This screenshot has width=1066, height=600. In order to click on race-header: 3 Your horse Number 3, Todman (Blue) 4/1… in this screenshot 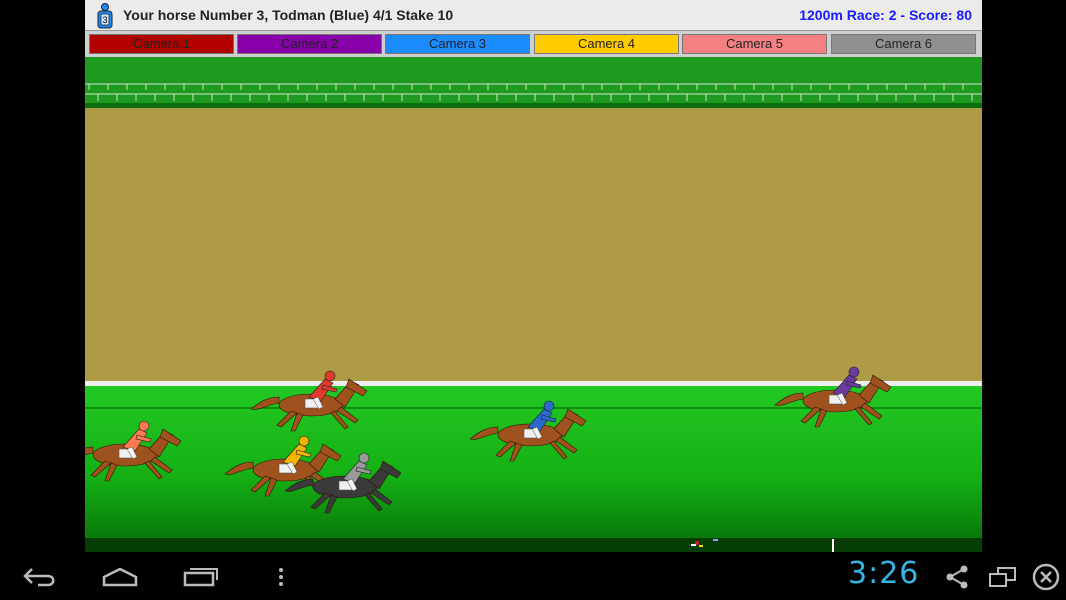, I will do `click(533, 15)`.